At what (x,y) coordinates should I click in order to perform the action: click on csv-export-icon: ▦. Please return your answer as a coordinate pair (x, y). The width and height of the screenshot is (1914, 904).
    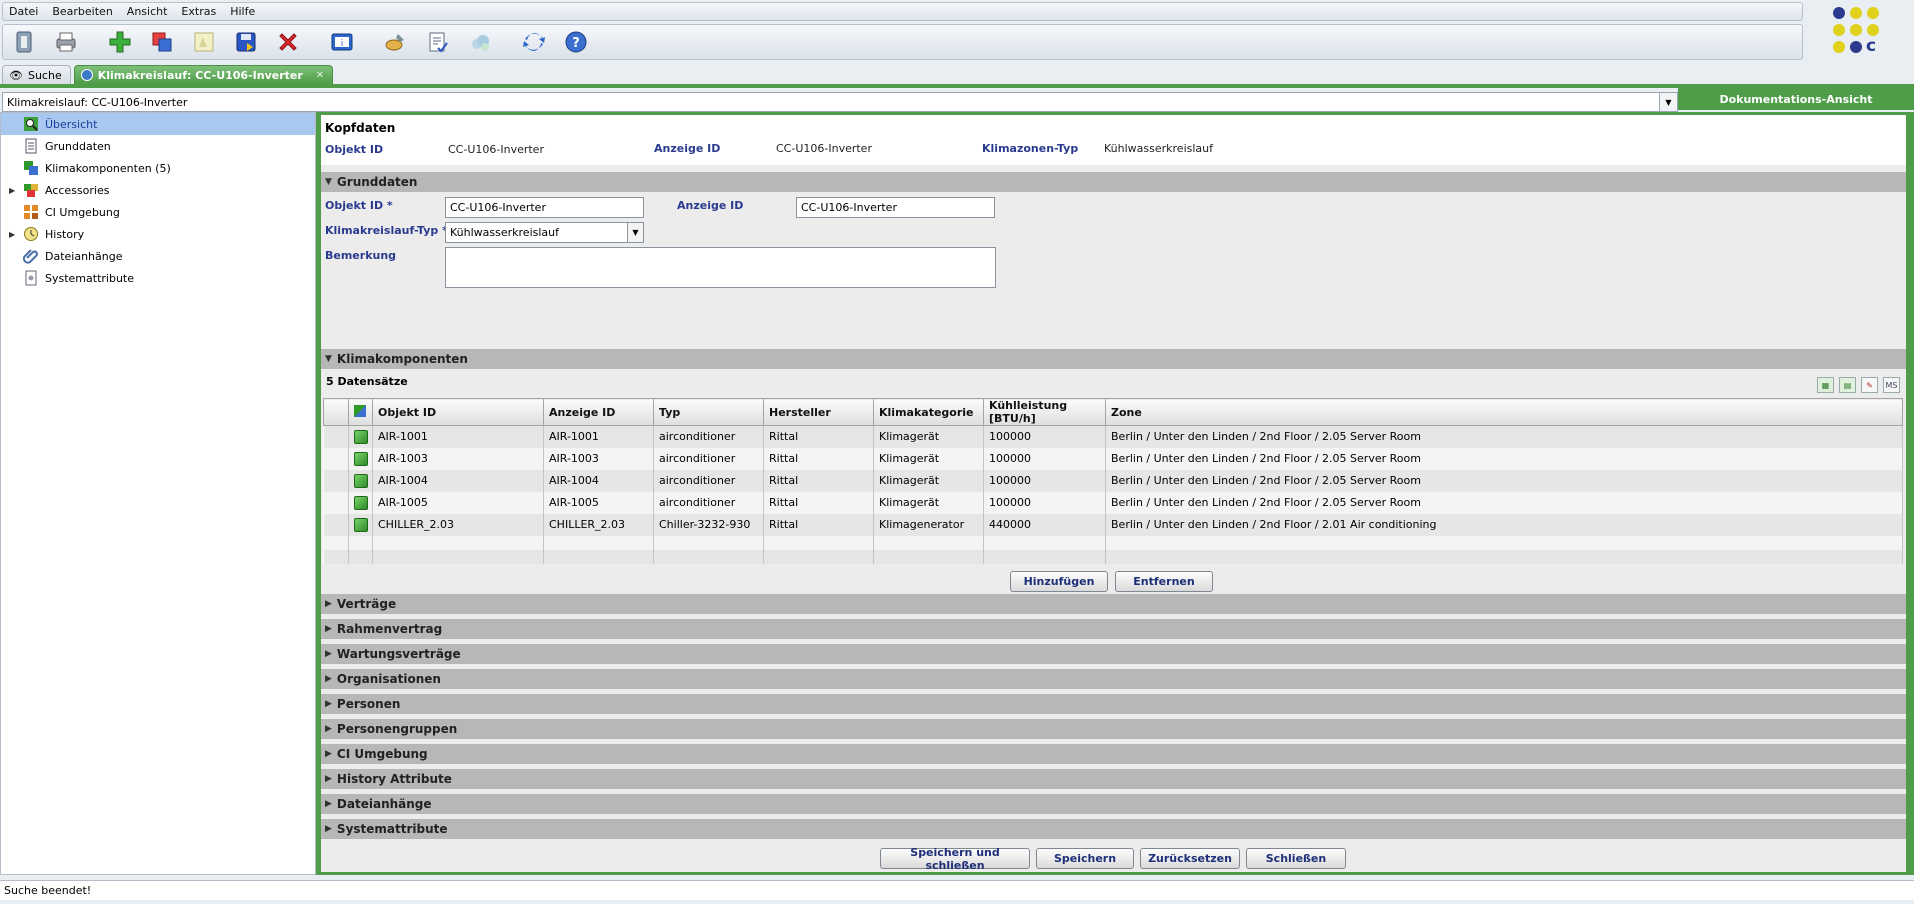
    Looking at the image, I should click on (1825, 385).